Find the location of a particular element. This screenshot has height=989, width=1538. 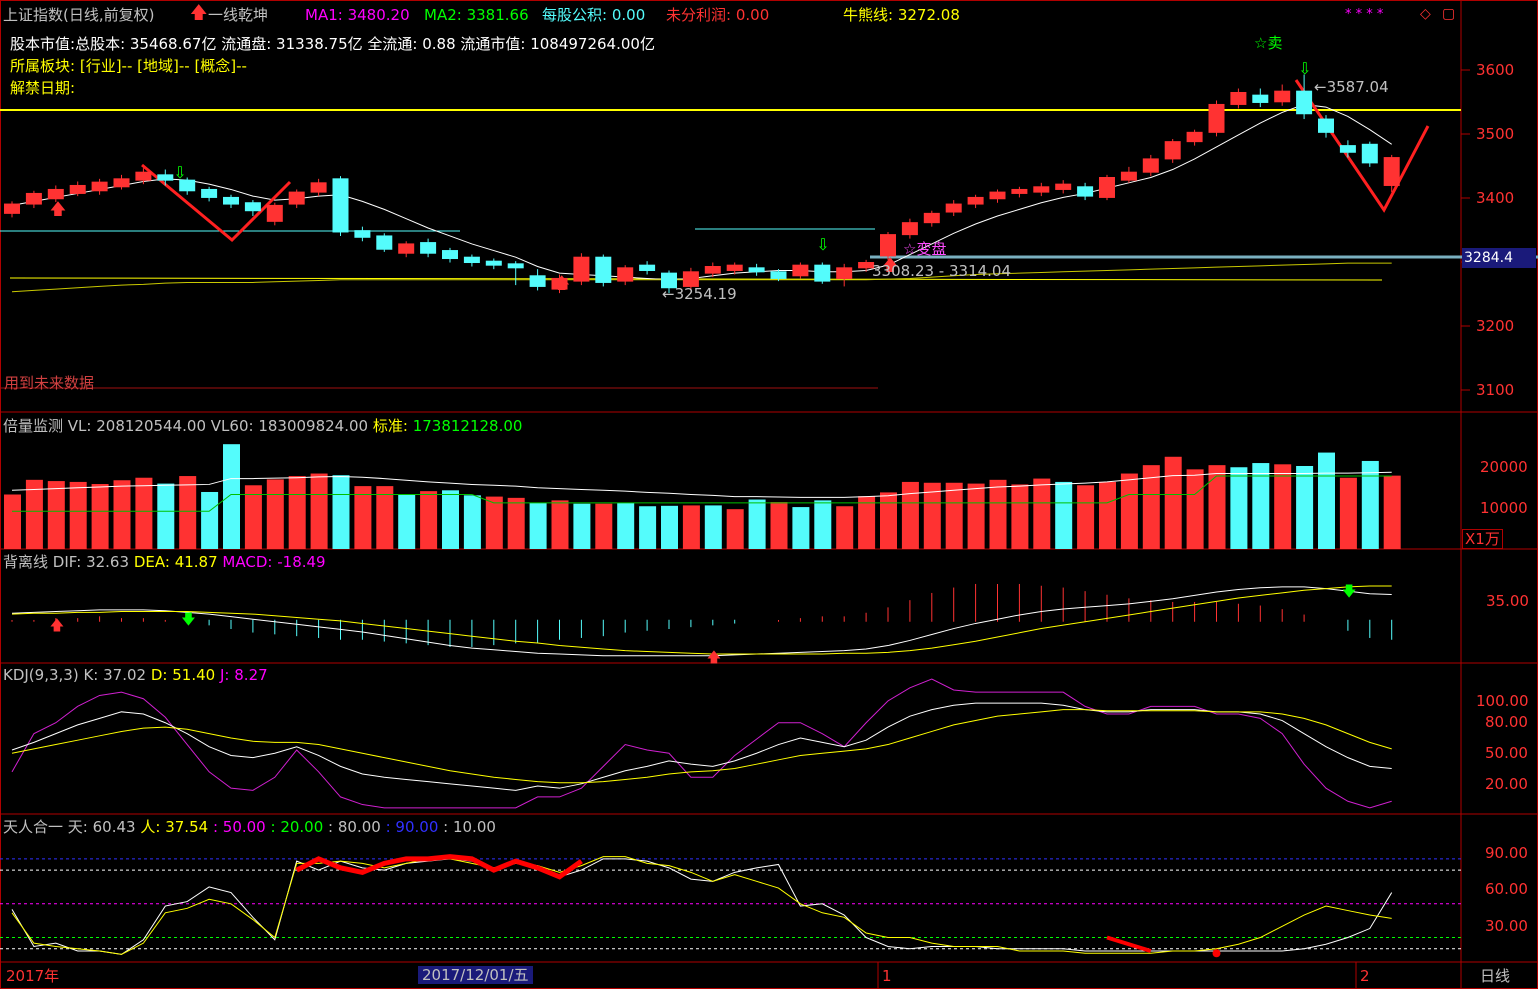

info-line1-label: 股本市值: is located at coordinates (43, 44).